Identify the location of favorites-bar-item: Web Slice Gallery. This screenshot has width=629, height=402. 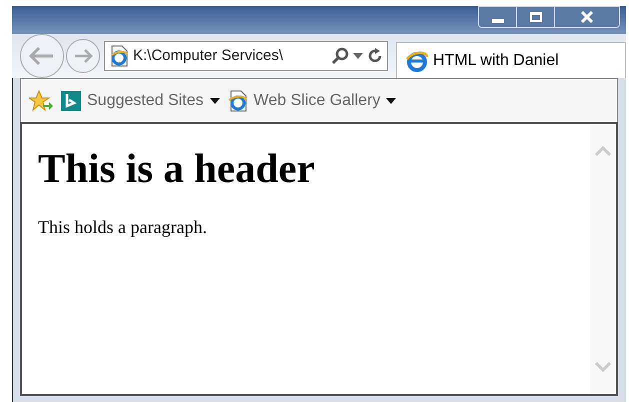
(312, 100).